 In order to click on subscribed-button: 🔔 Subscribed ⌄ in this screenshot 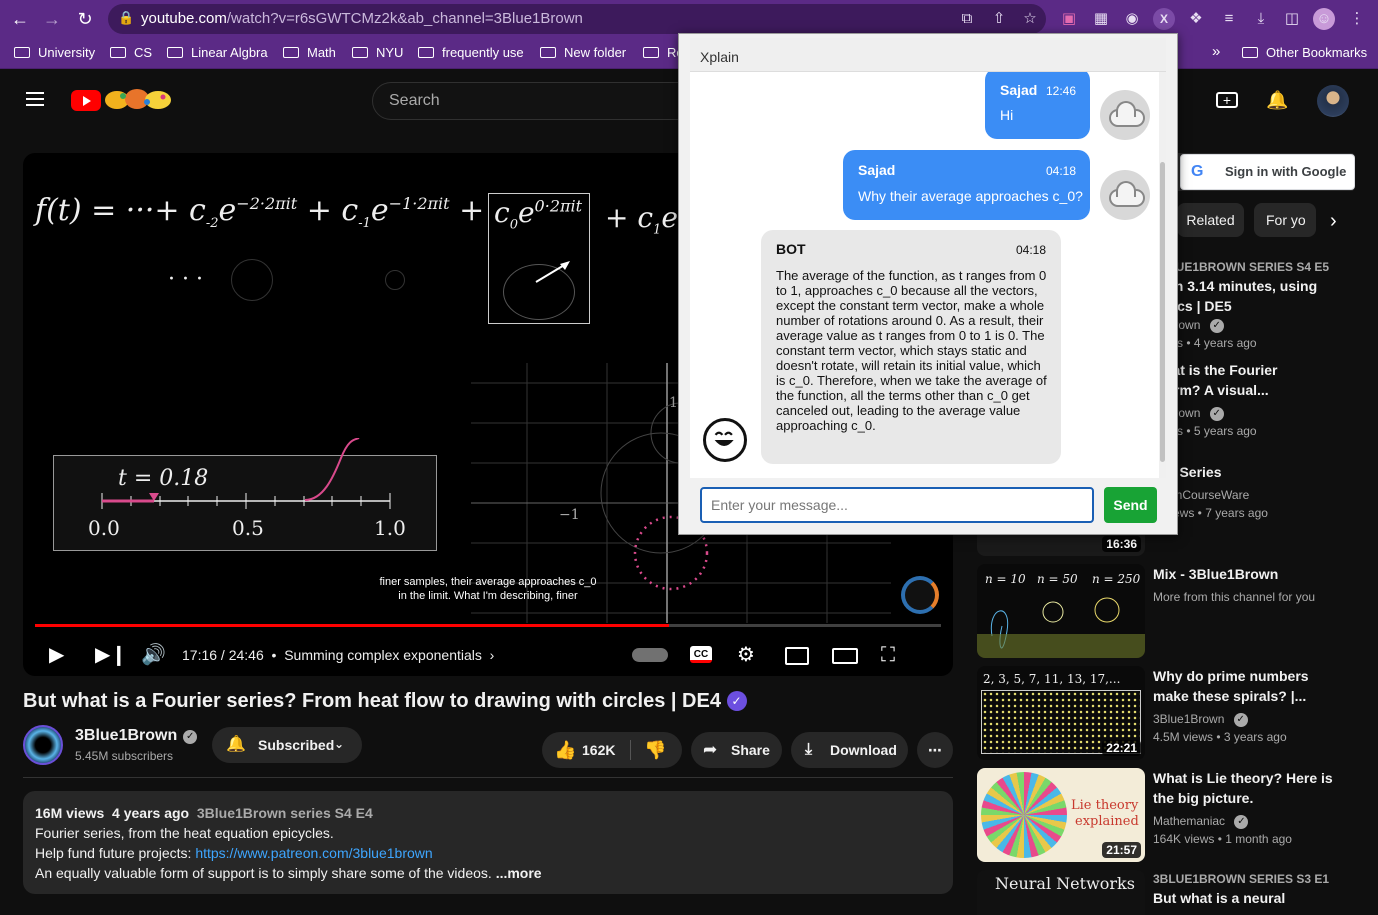, I will do `click(287, 745)`.